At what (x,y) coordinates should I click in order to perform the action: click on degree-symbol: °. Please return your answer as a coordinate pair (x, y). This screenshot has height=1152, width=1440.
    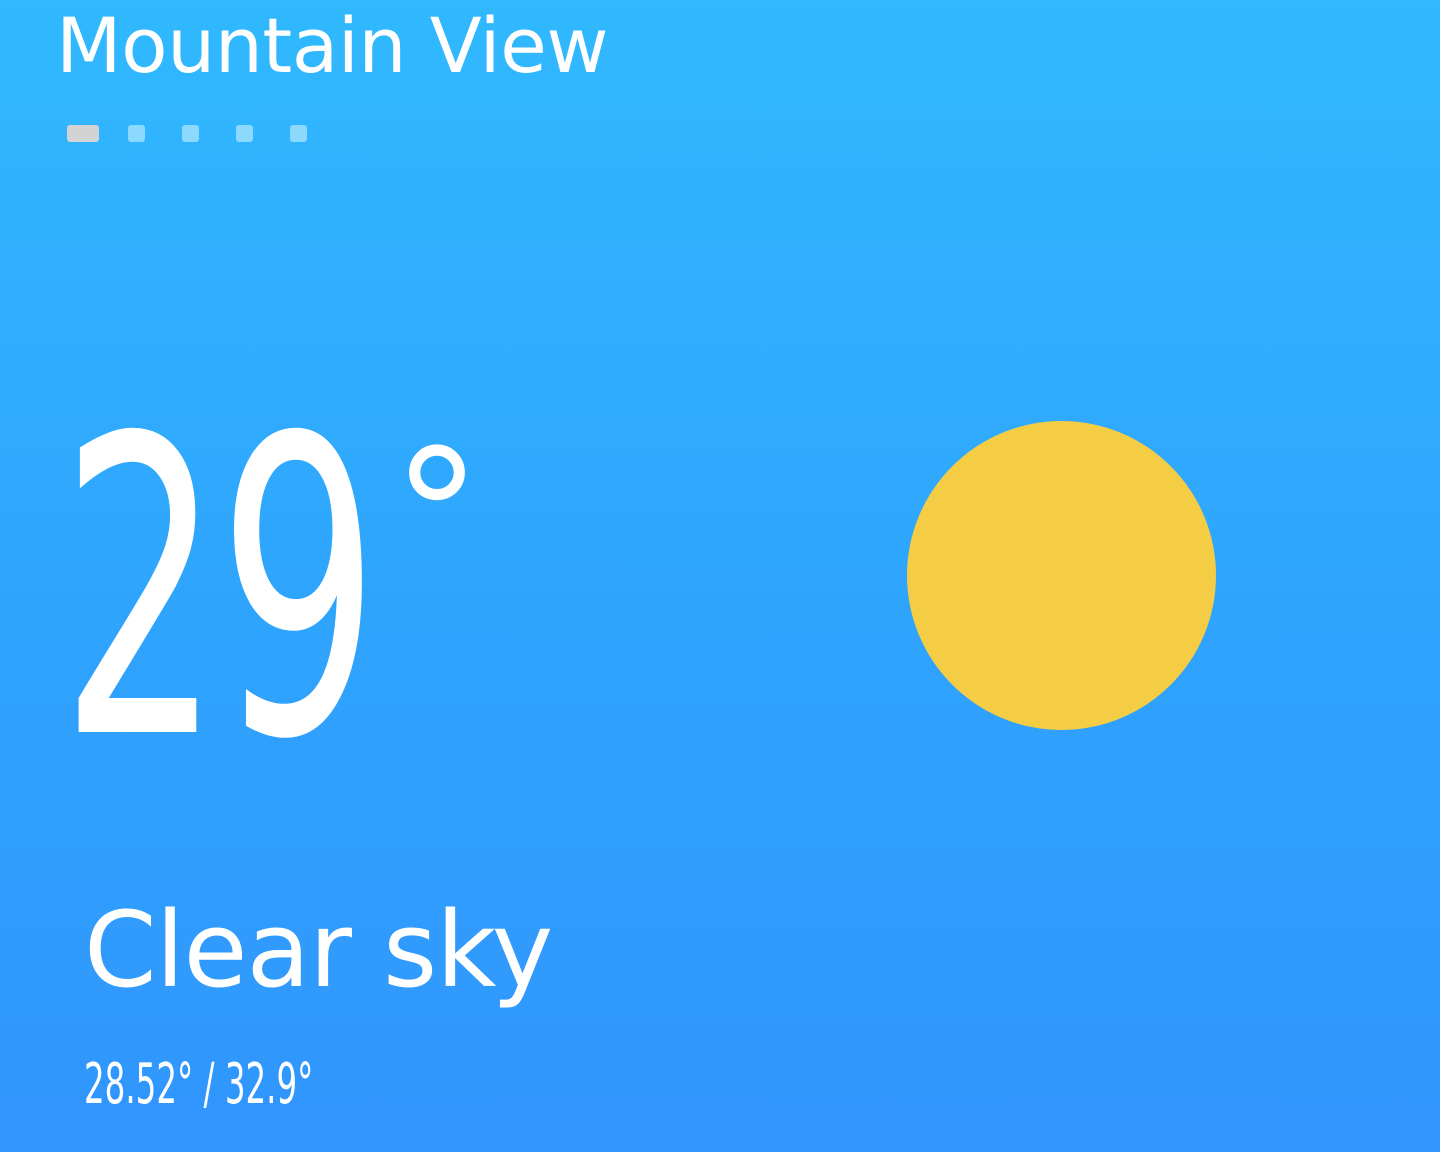
    Looking at the image, I should click on (437, 516).